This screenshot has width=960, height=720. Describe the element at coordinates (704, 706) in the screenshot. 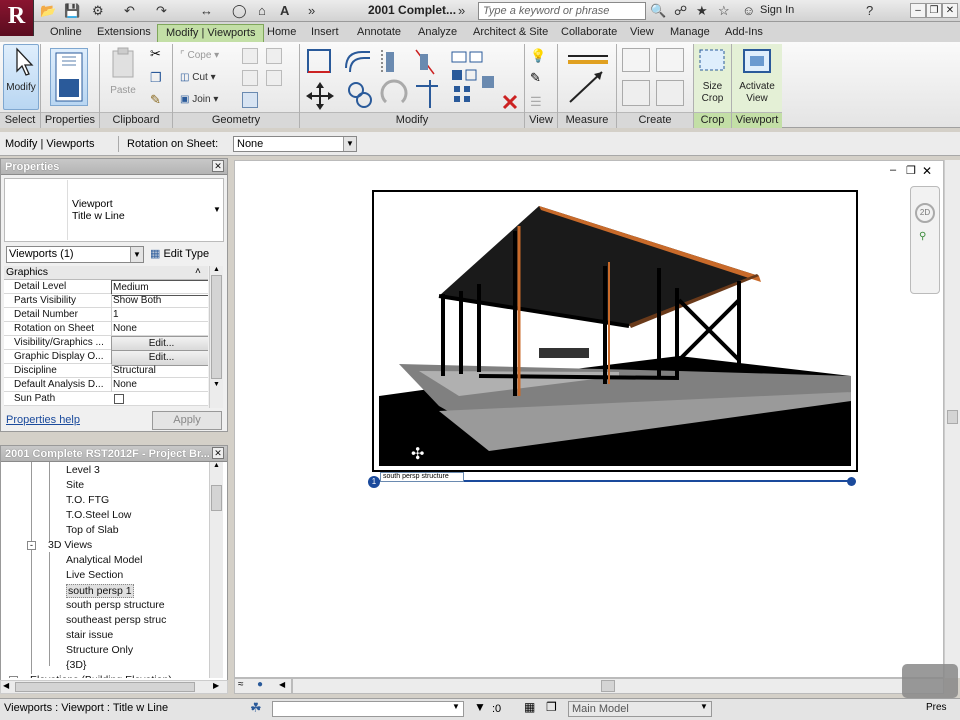

I see `design-option-arrow-icon: ▼` at that location.